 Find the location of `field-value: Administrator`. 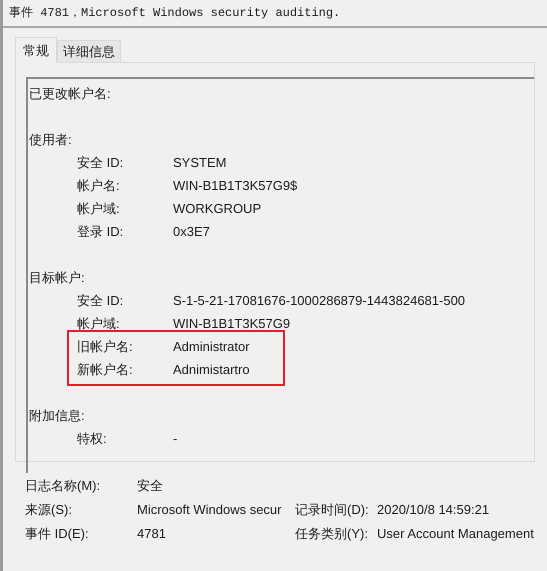

field-value: Administrator is located at coordinates (211, 347).